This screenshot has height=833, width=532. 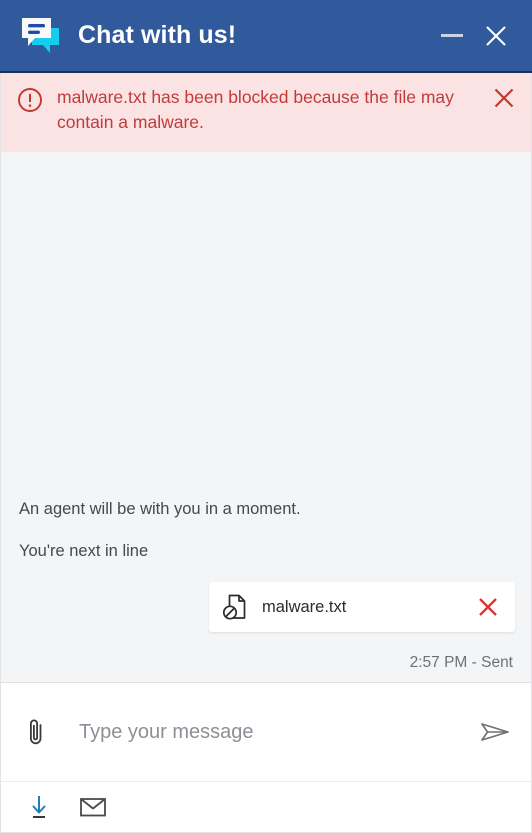 I want to click on remove-attachment-button, so click(x=488, y=607).